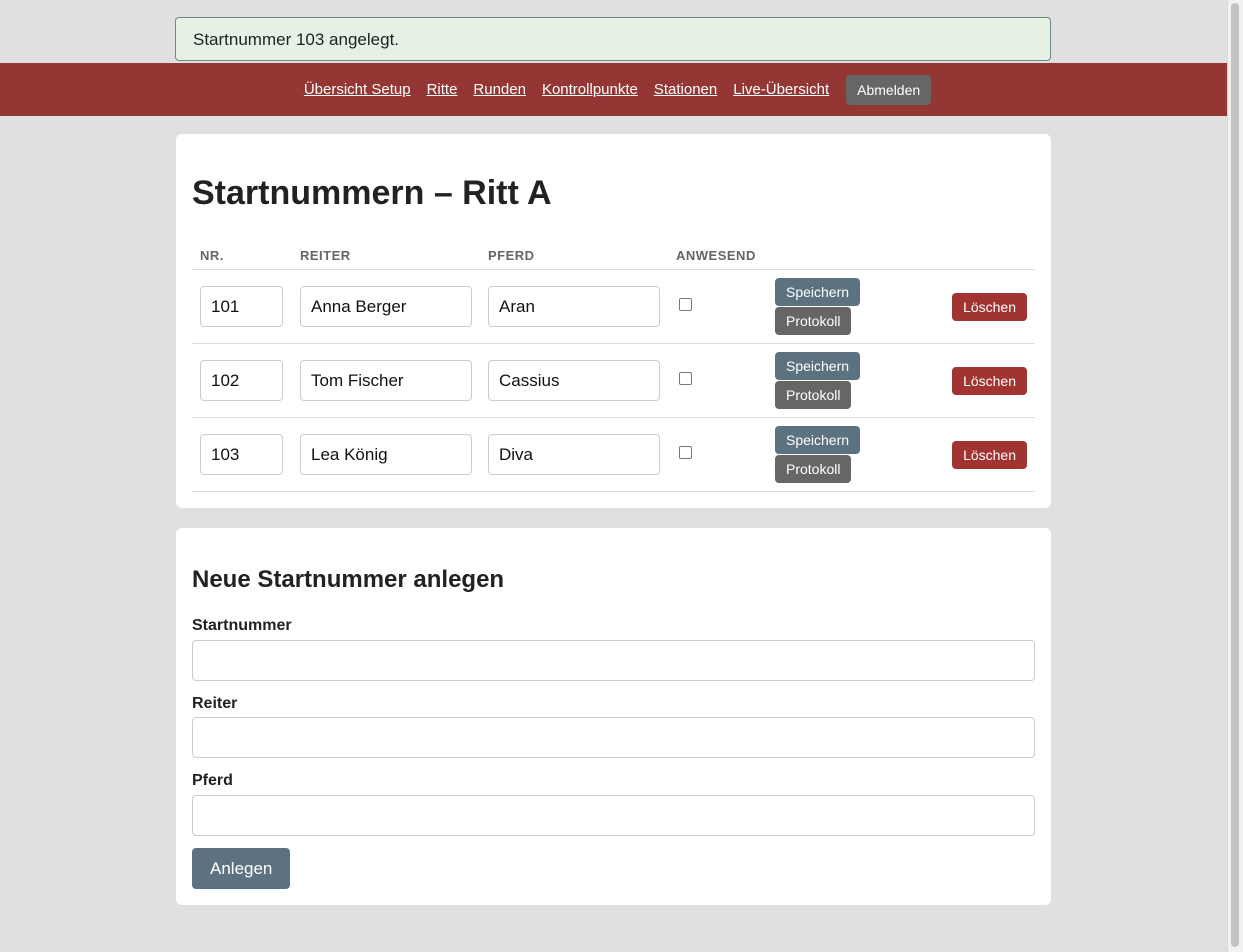 The height and width of the screenshot is (952, 1243). I want to click on column-header-delete, so click(971, 255).